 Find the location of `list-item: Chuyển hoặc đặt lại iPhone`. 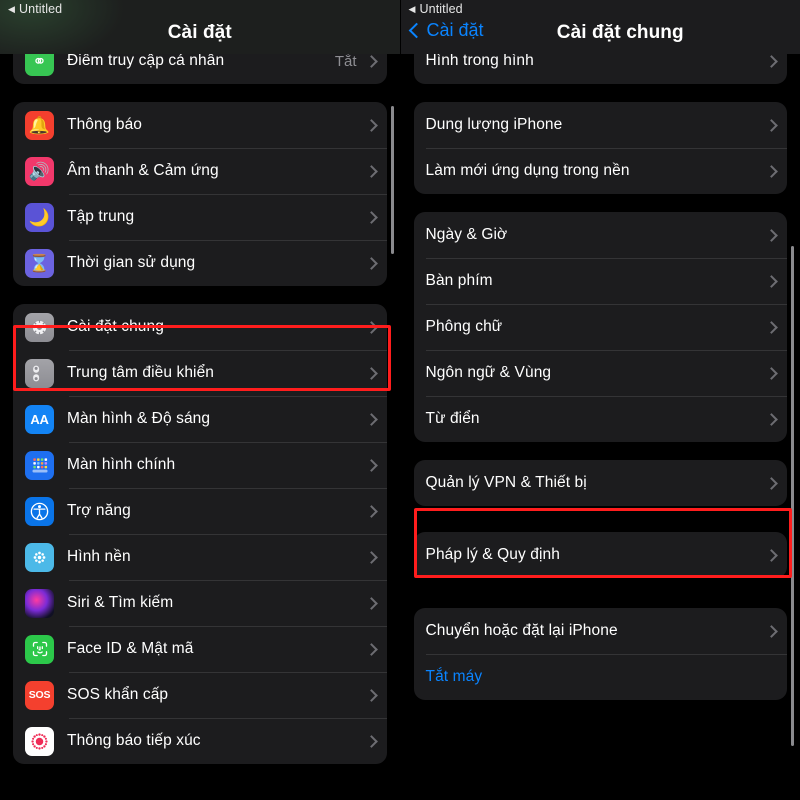

list-item: Chuyển hoặc đặt lại iPhone is located at coordinates (601, 631).